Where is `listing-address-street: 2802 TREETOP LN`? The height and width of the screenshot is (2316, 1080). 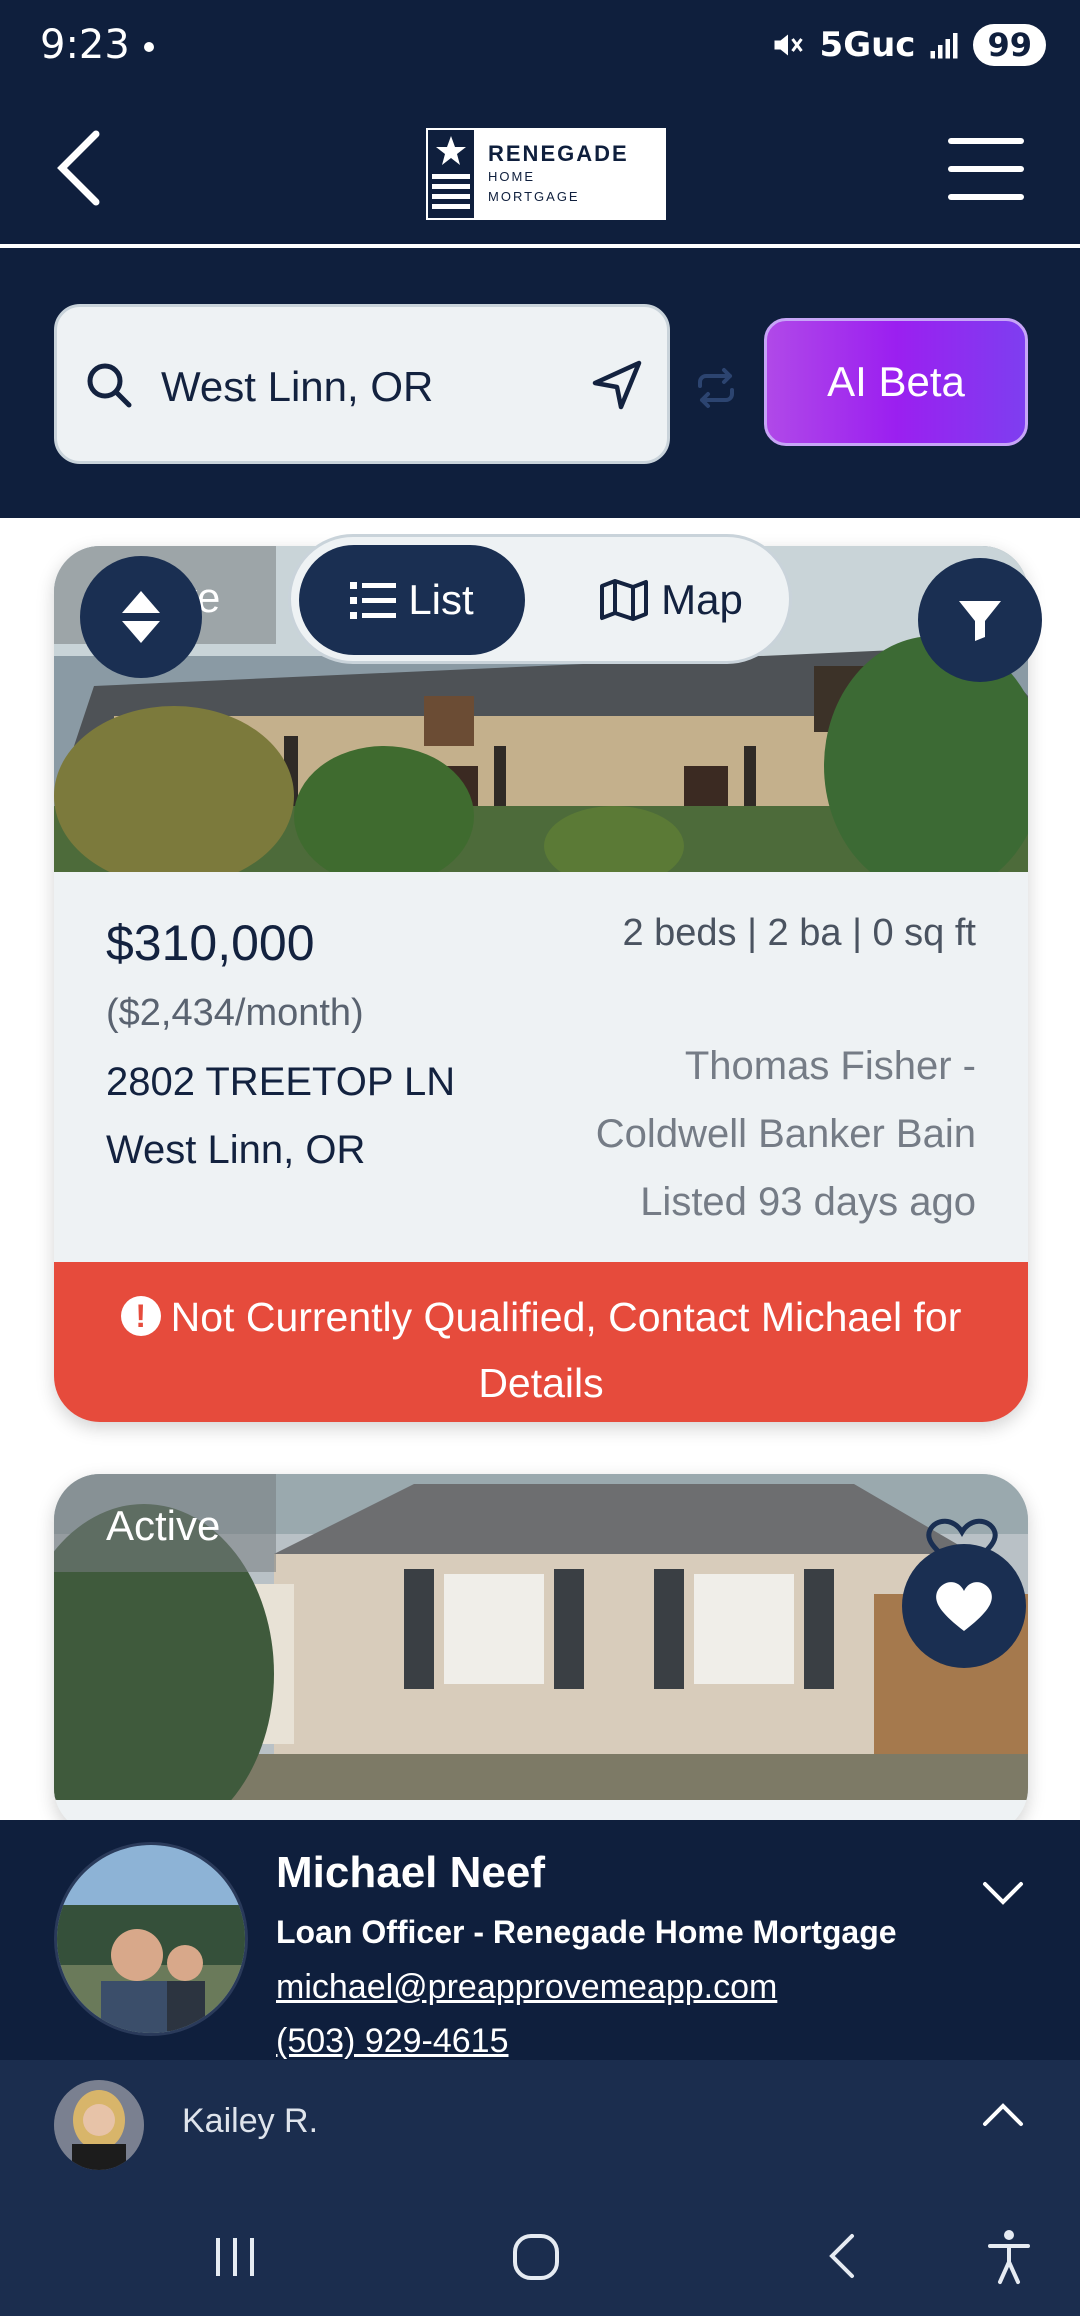
listing-address-street: 2802 TREETOP LN is located at coordinates (281, 1082).